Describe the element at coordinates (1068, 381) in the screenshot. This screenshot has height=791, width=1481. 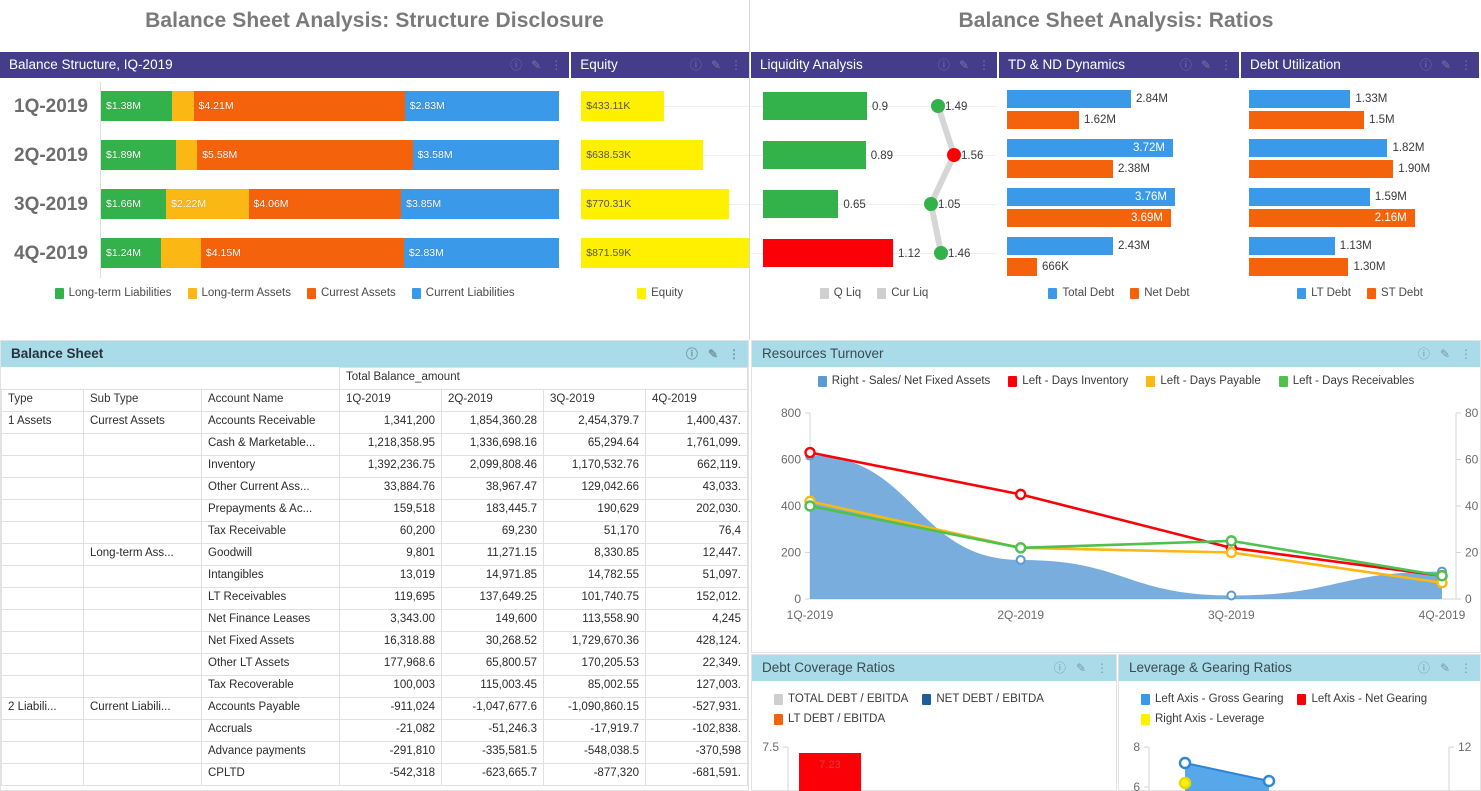
I see `legend-item: Left - Days Inventory` at that location.